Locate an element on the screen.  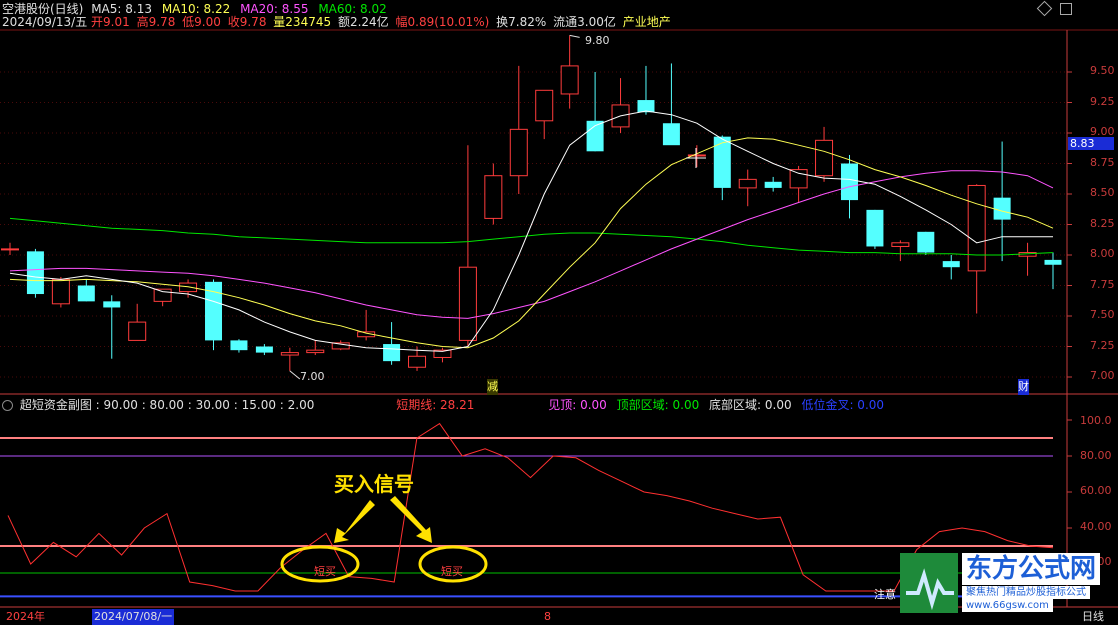
current-price-badge: 8.83 is located at coordinates (1091, 143).